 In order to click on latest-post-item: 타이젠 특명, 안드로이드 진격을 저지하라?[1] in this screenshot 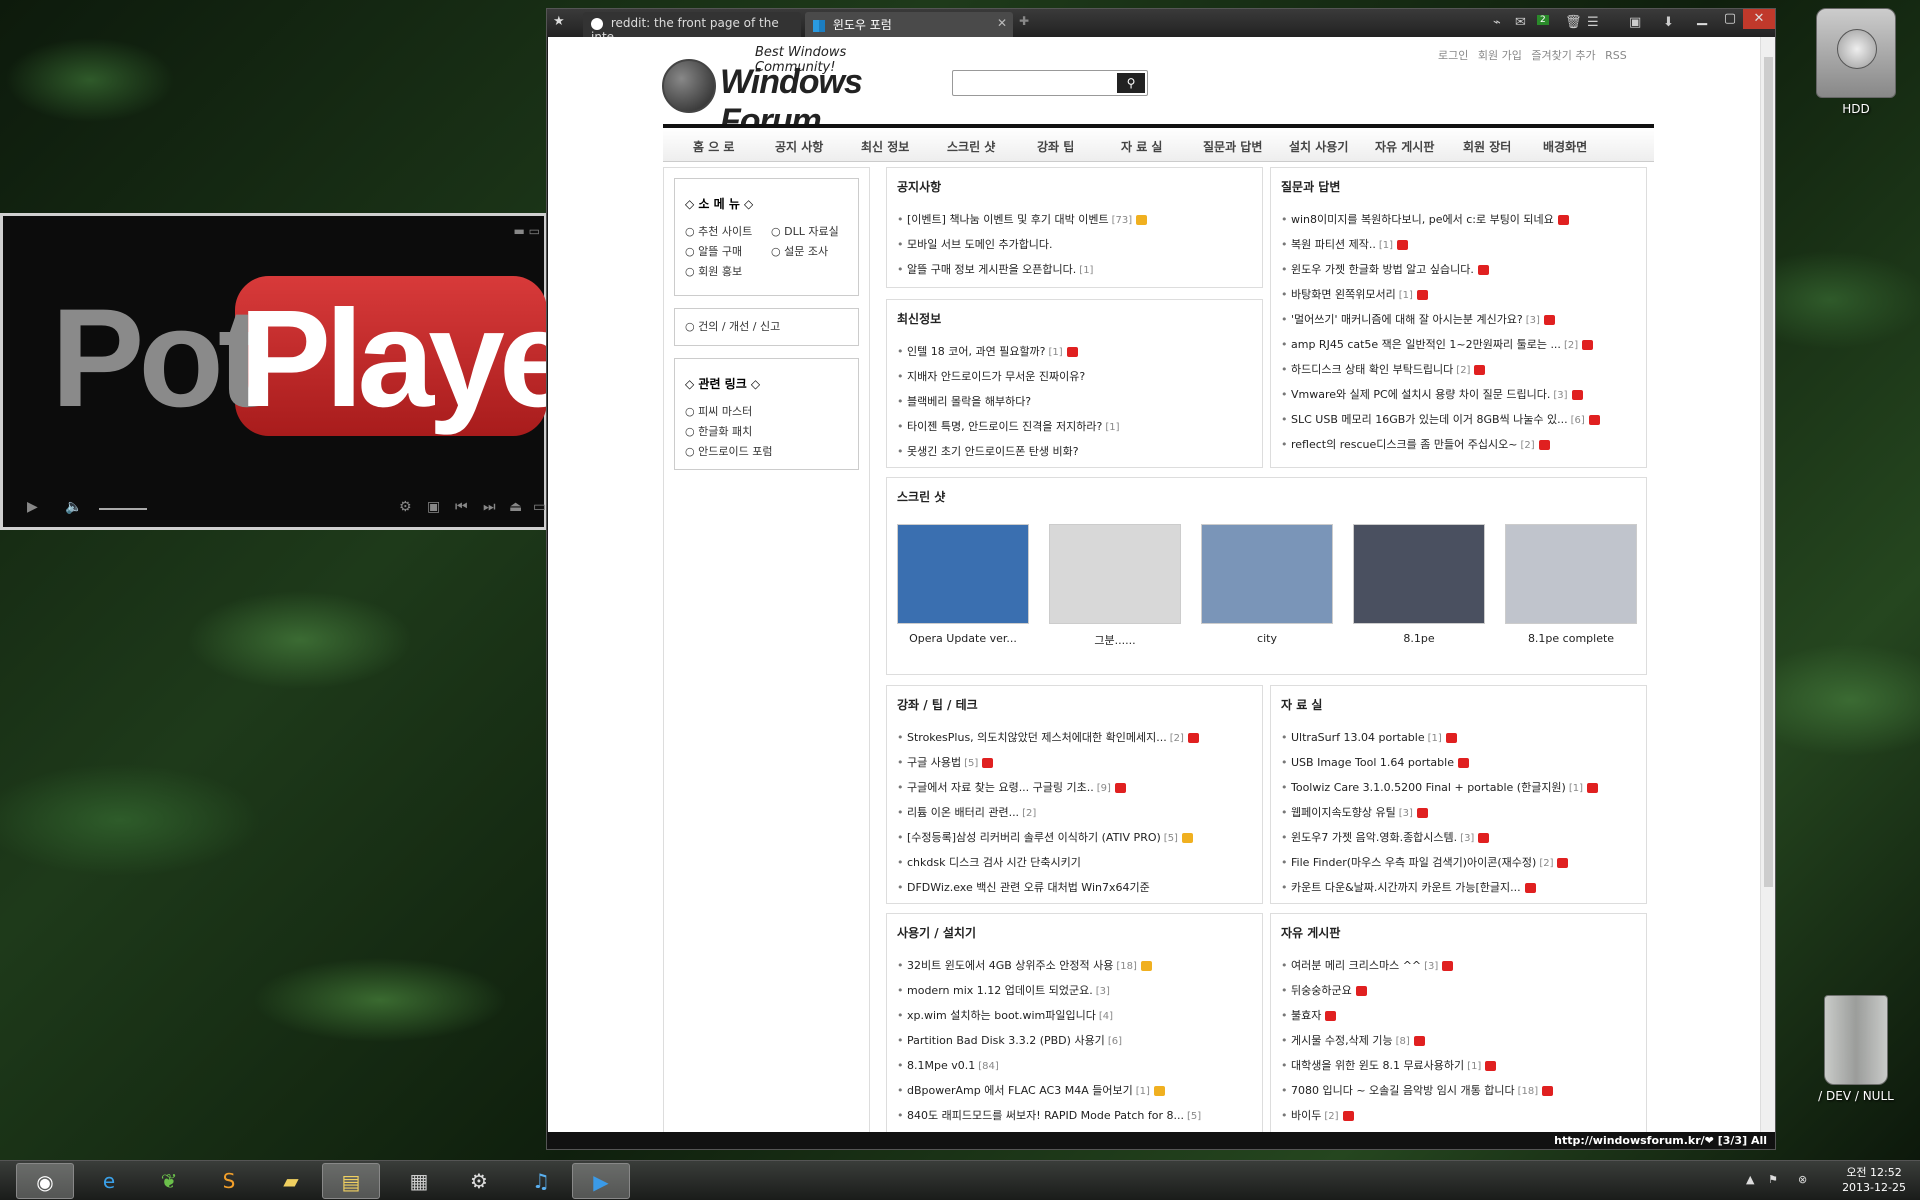, I will do `click(1079, 426)`.